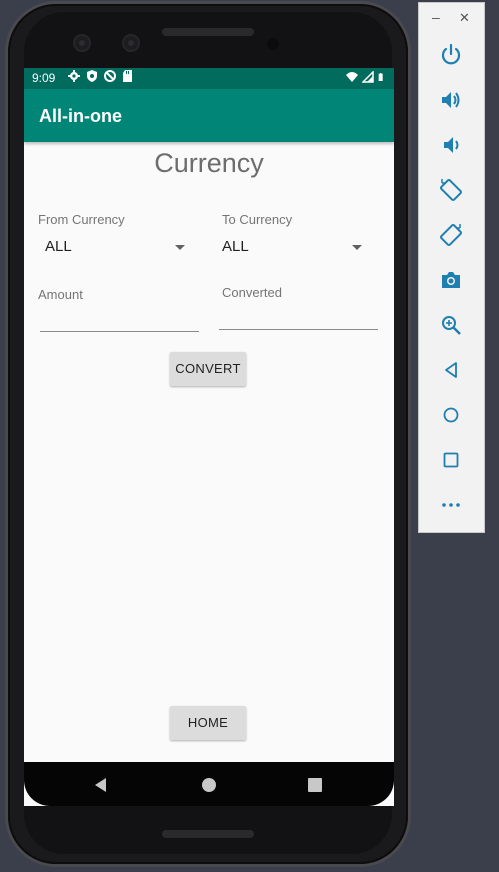  Describe the element at coordinates (119, 319) in the screenshot. I see `amount-input` at that location.